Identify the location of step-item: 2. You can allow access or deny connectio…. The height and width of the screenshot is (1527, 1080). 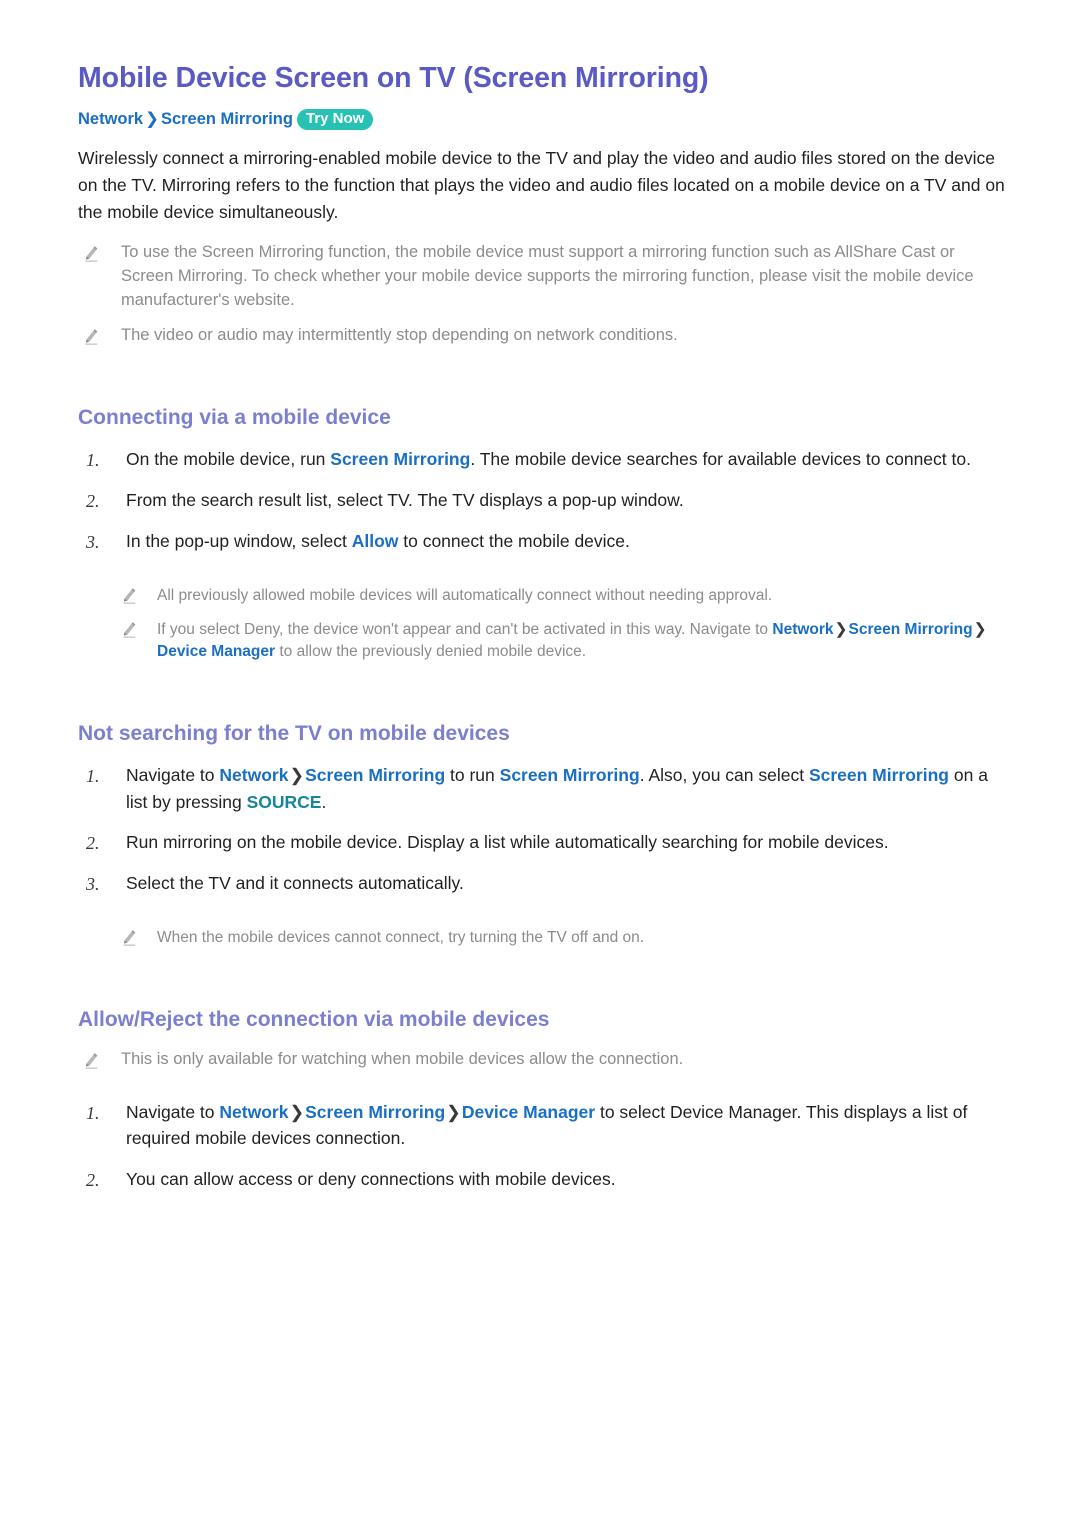
(544, 1179).